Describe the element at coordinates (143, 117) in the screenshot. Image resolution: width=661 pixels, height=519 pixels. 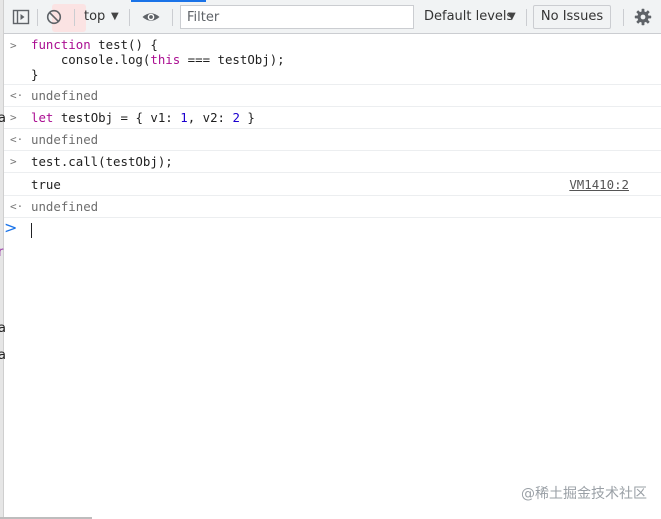
I see `code-line: let testObj = { v1: 1, v2: 2 }` at that location.